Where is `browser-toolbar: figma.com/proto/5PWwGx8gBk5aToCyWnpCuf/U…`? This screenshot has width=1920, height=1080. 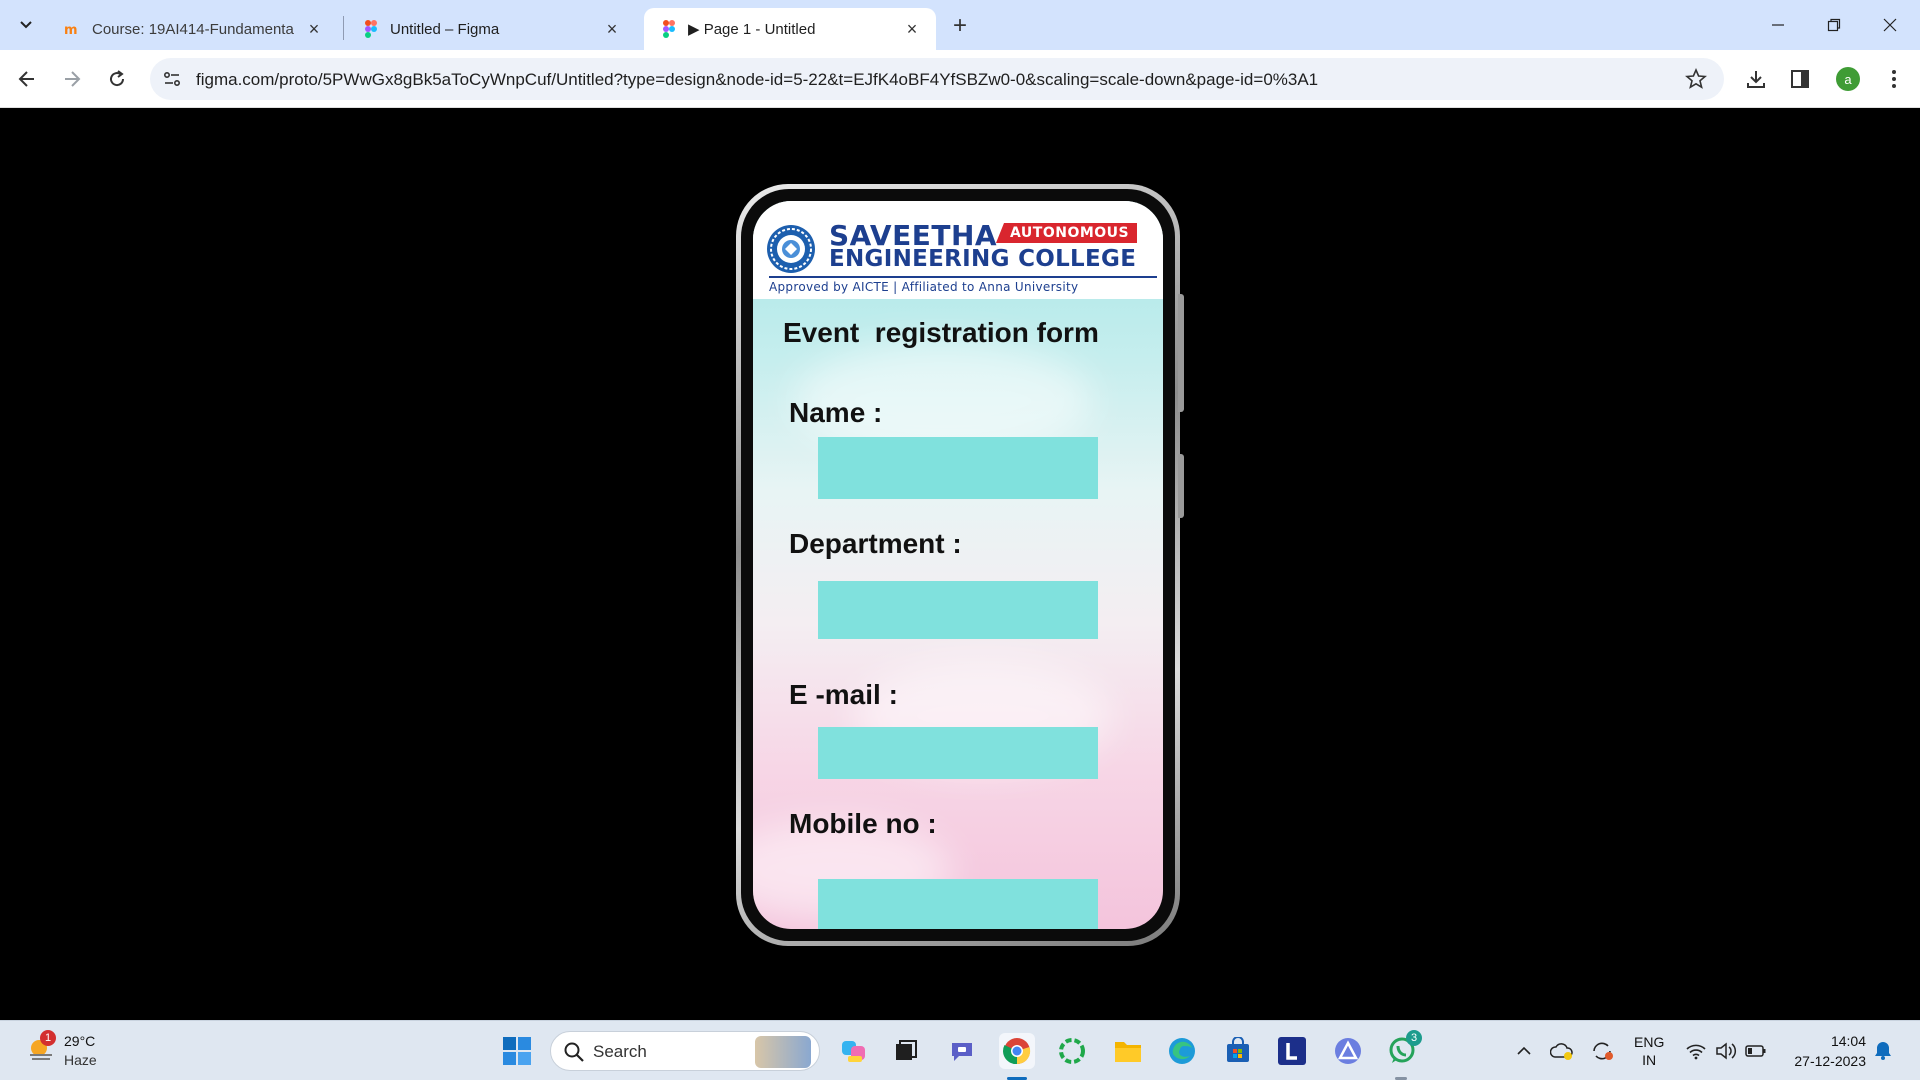
browser-toolbar: figma.com/proto/5PWwGx8gBk5aToCyWnpCuf/U… is located at coordinates (960, 79).